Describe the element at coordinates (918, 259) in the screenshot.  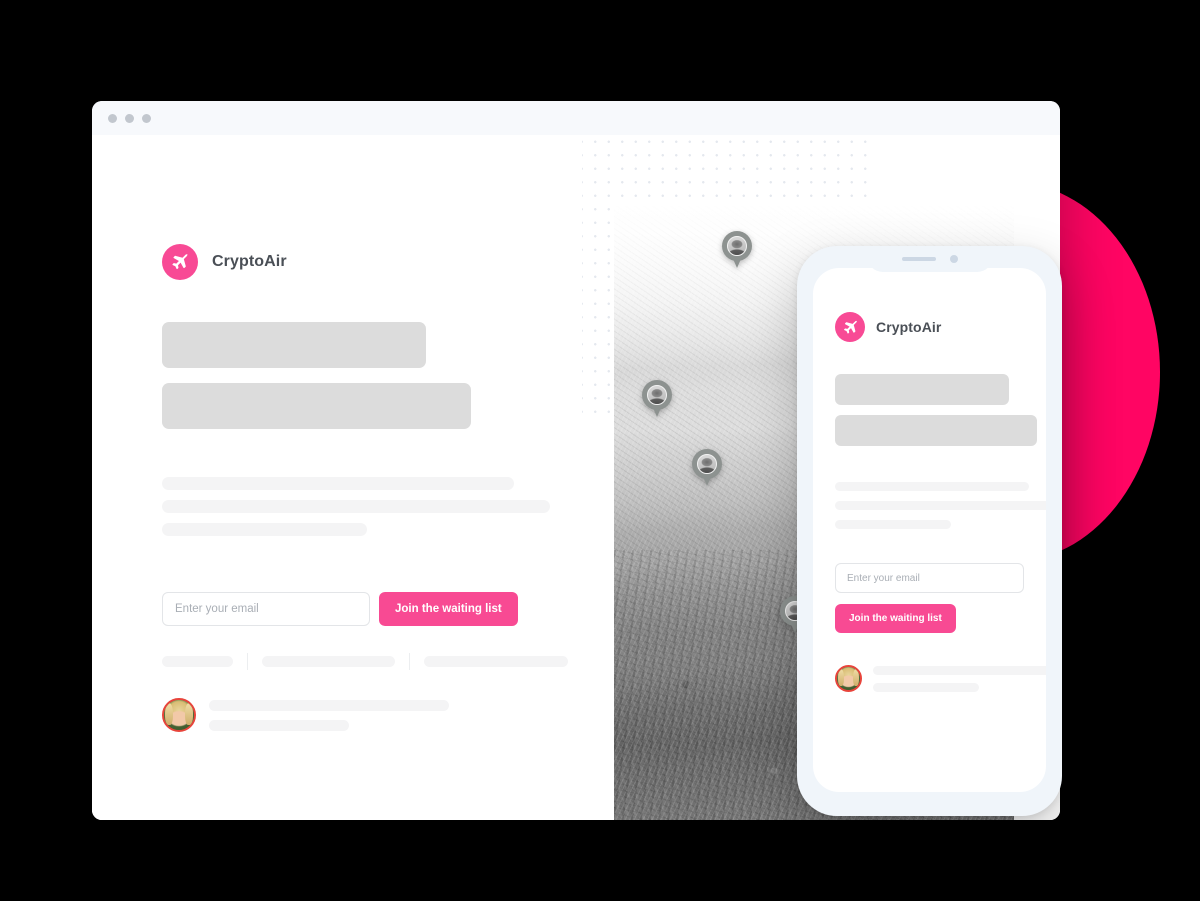
I see `speaker-grille-icon` at that location.